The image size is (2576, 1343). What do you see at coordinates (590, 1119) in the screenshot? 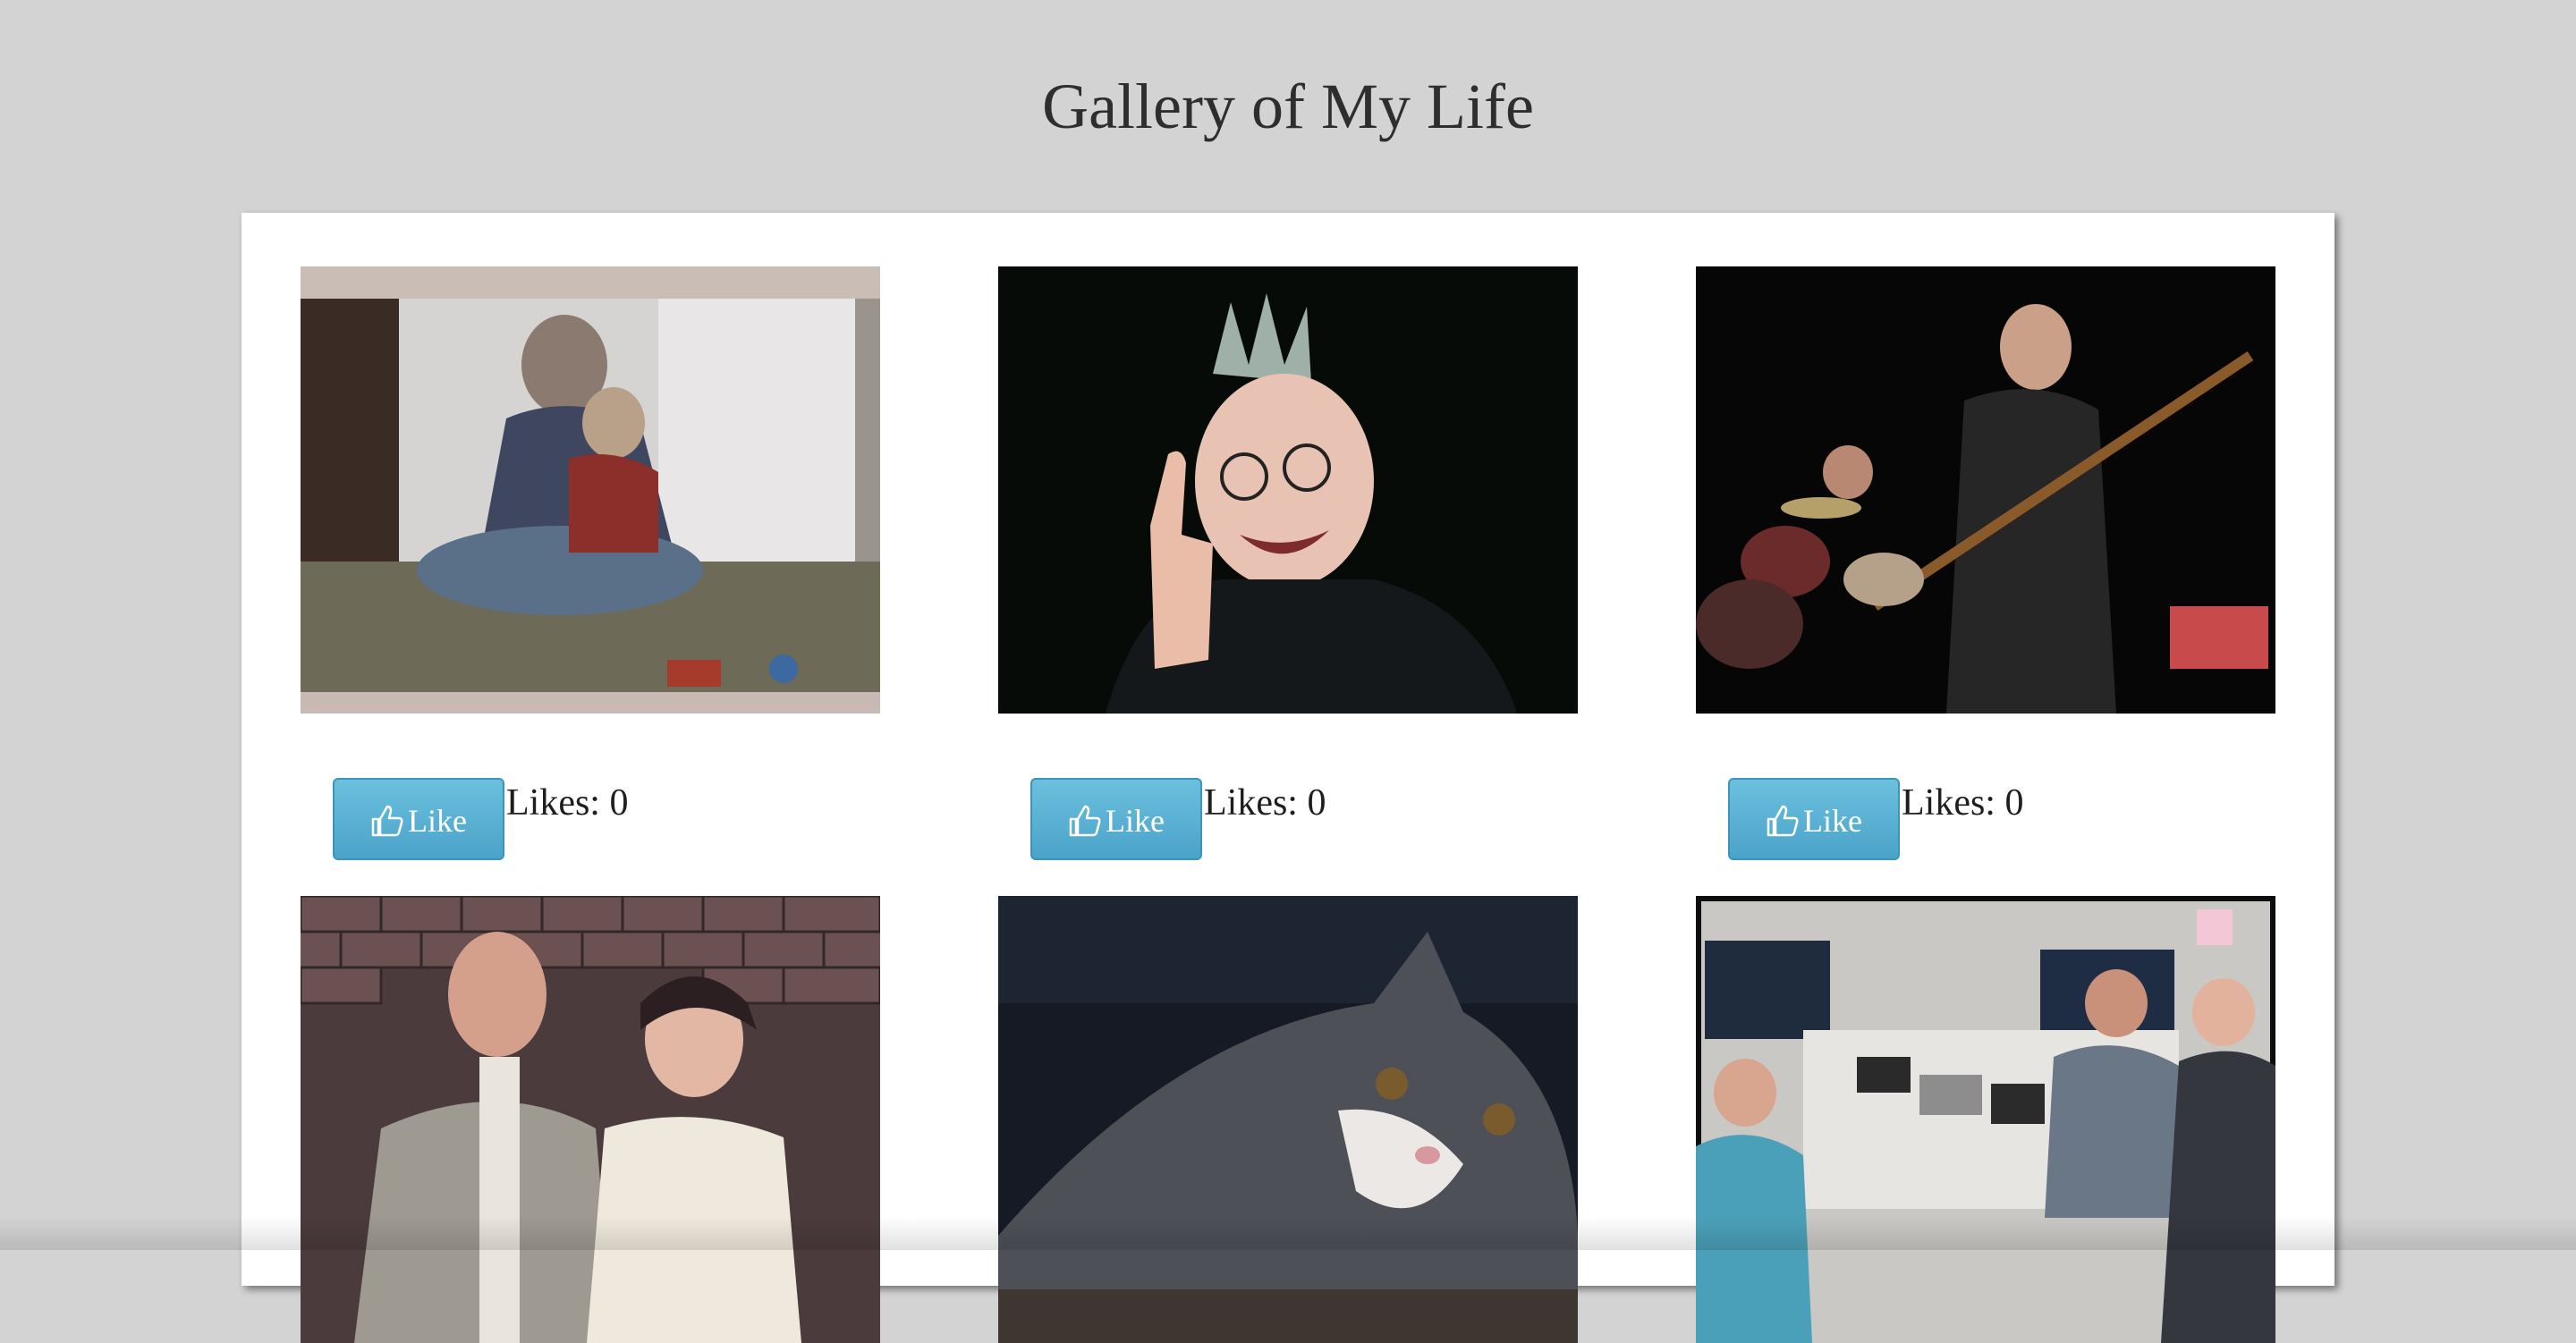
I see `wedding-couple-photo` at bounding box center [590, 1119].